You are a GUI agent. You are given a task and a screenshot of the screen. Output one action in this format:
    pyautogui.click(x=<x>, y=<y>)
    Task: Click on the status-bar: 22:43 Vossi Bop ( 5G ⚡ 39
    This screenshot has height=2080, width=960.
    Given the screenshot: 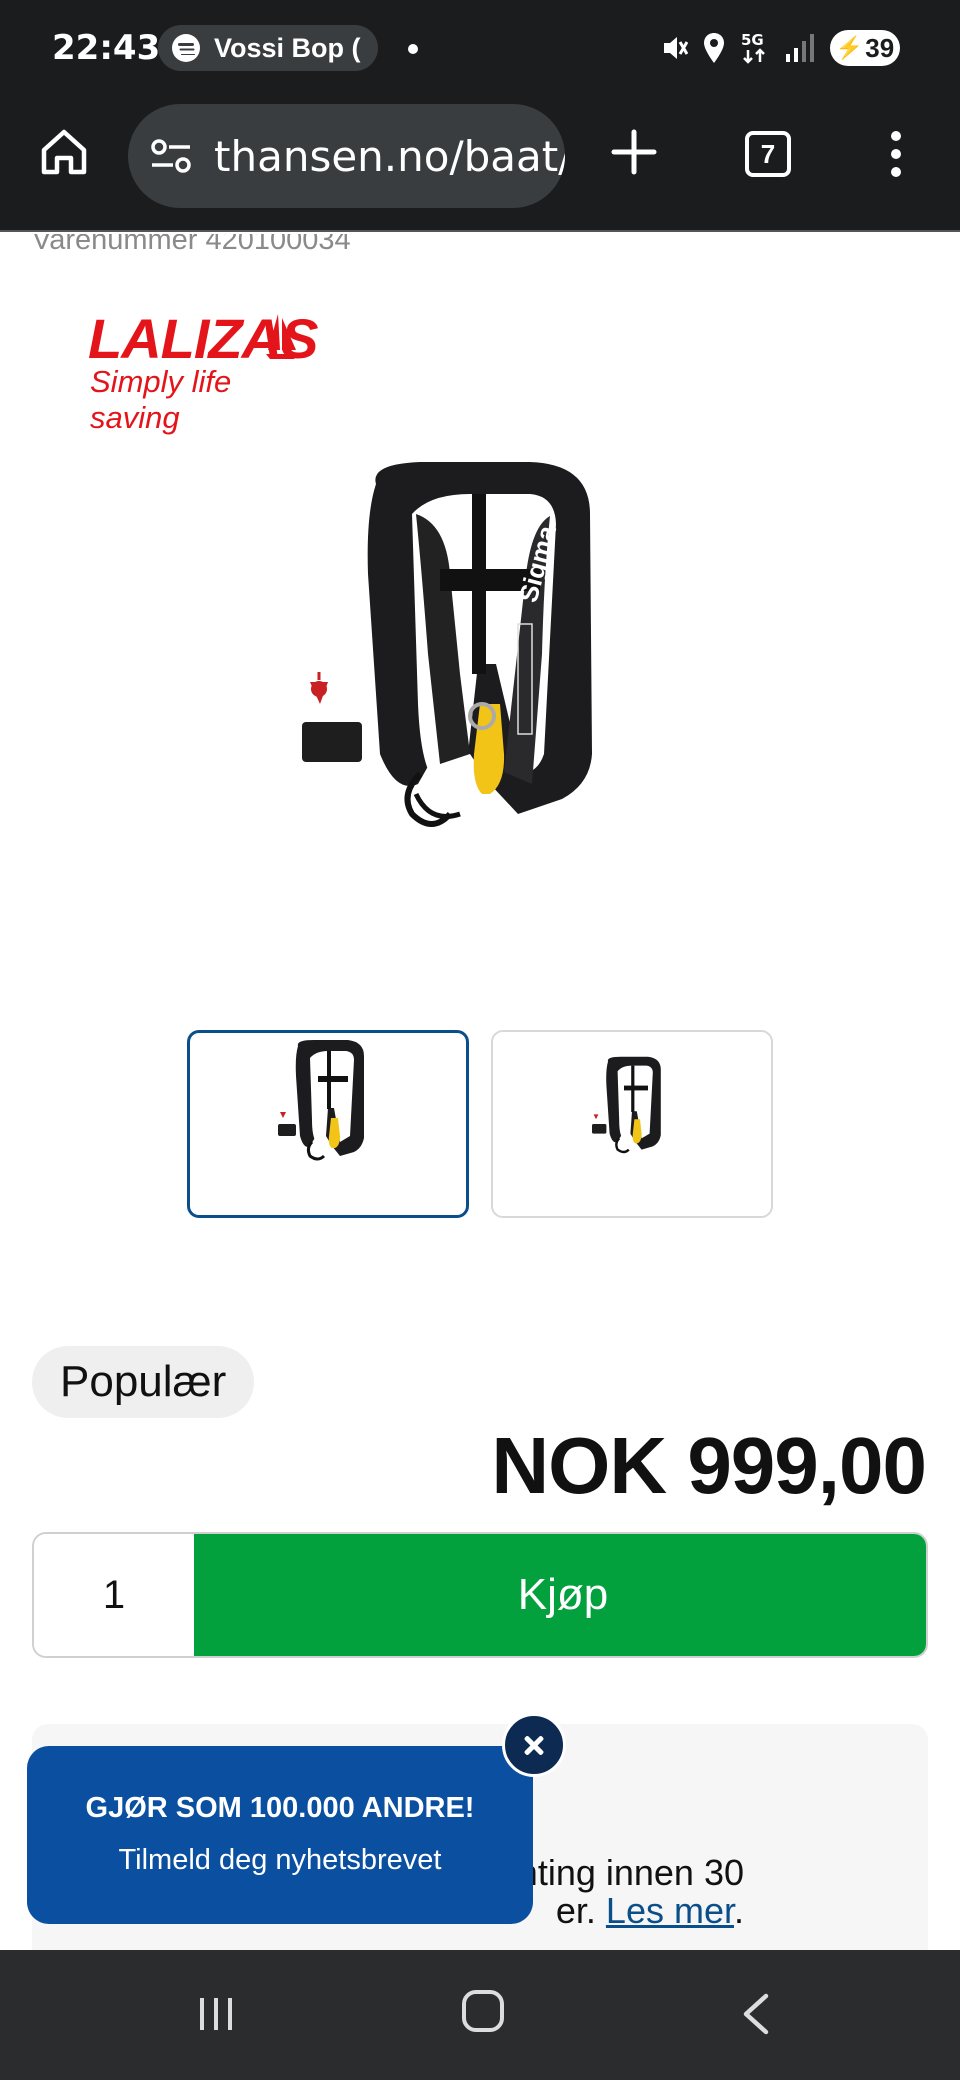 What is the action you would take?
    pyautogui.click(x=480, y=48)
    